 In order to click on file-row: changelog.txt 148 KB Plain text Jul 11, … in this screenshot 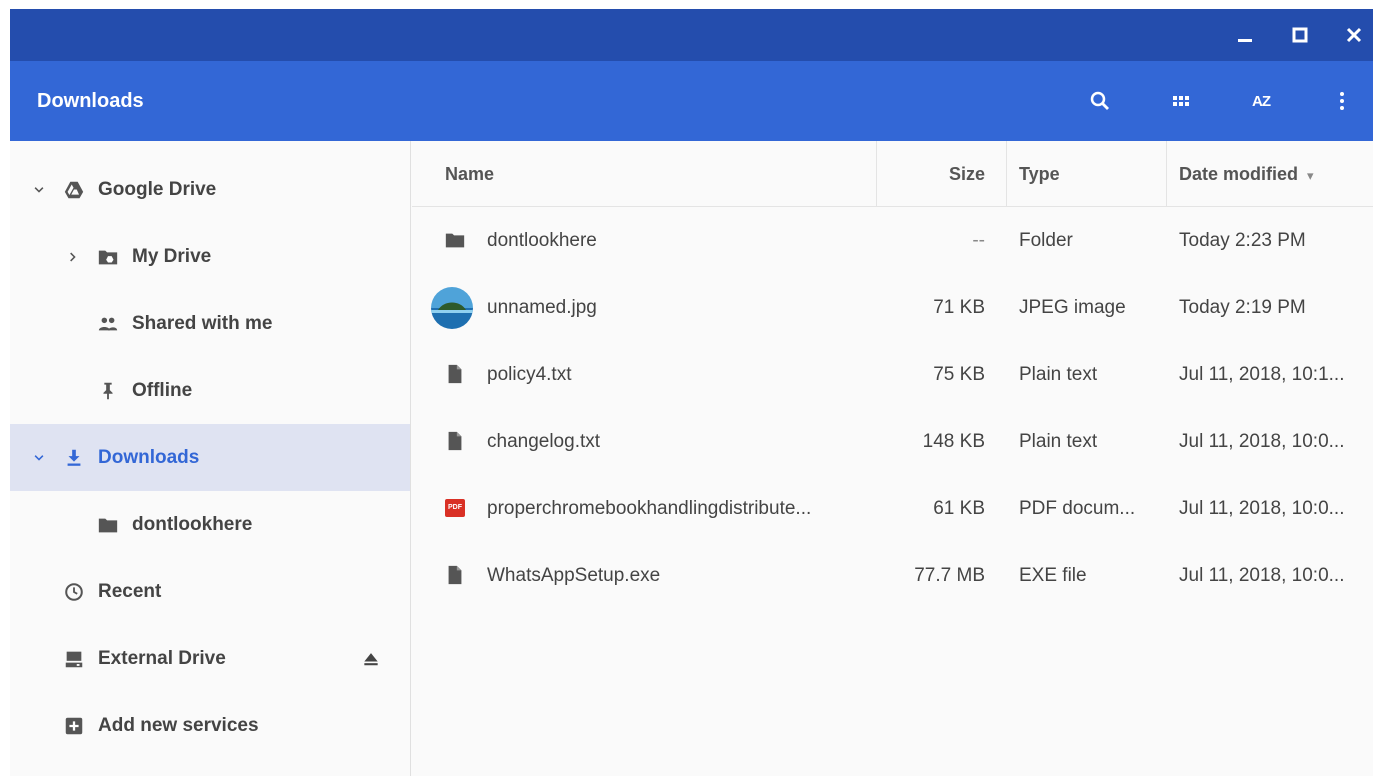, I will do `click(892, 441)`.